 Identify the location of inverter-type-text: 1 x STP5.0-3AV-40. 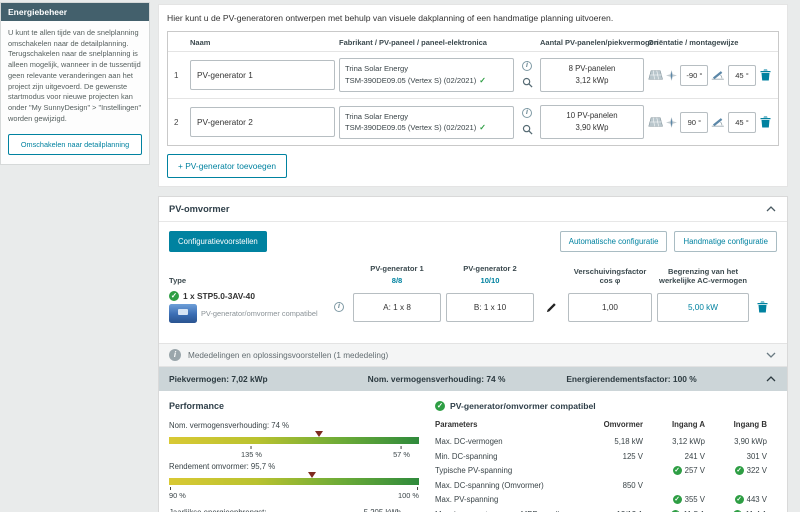
(219, 296).